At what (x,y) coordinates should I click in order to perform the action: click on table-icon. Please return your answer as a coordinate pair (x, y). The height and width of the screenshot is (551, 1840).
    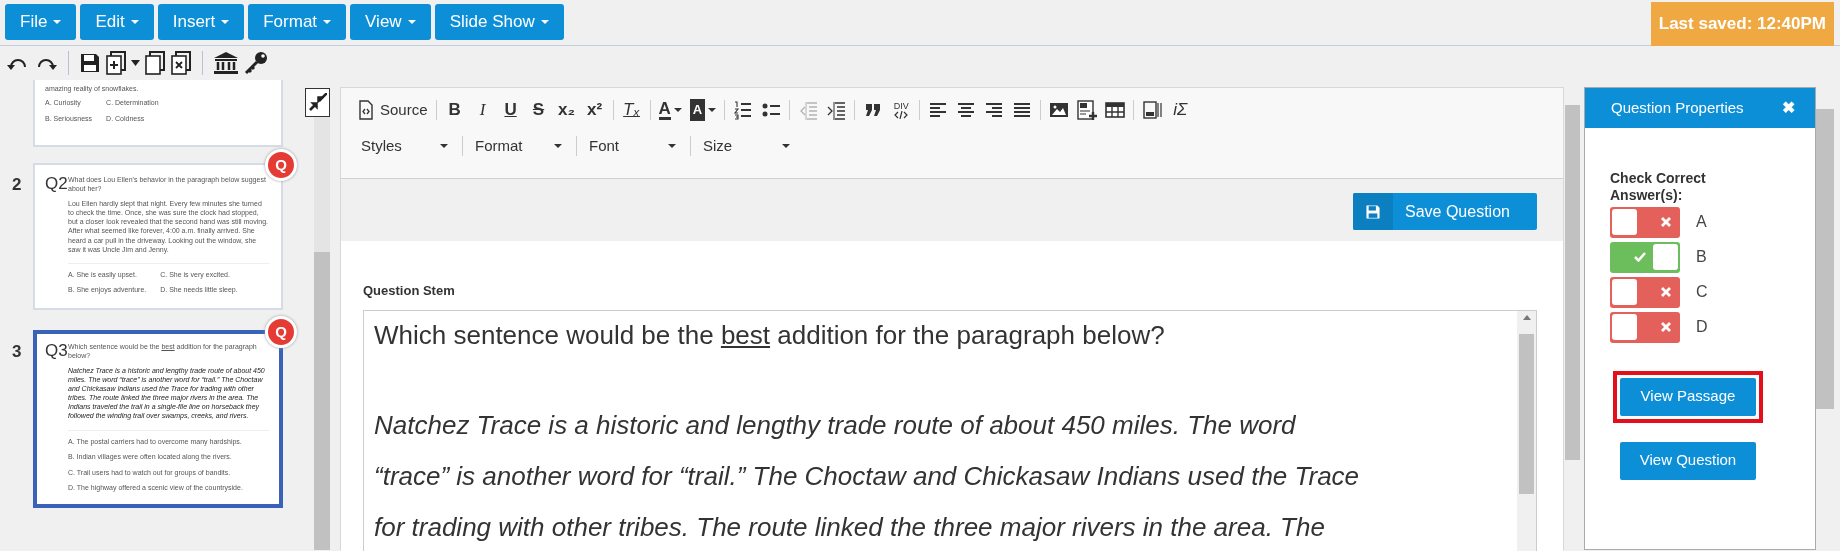
    Looking at the image, I should click on (1115, 110).